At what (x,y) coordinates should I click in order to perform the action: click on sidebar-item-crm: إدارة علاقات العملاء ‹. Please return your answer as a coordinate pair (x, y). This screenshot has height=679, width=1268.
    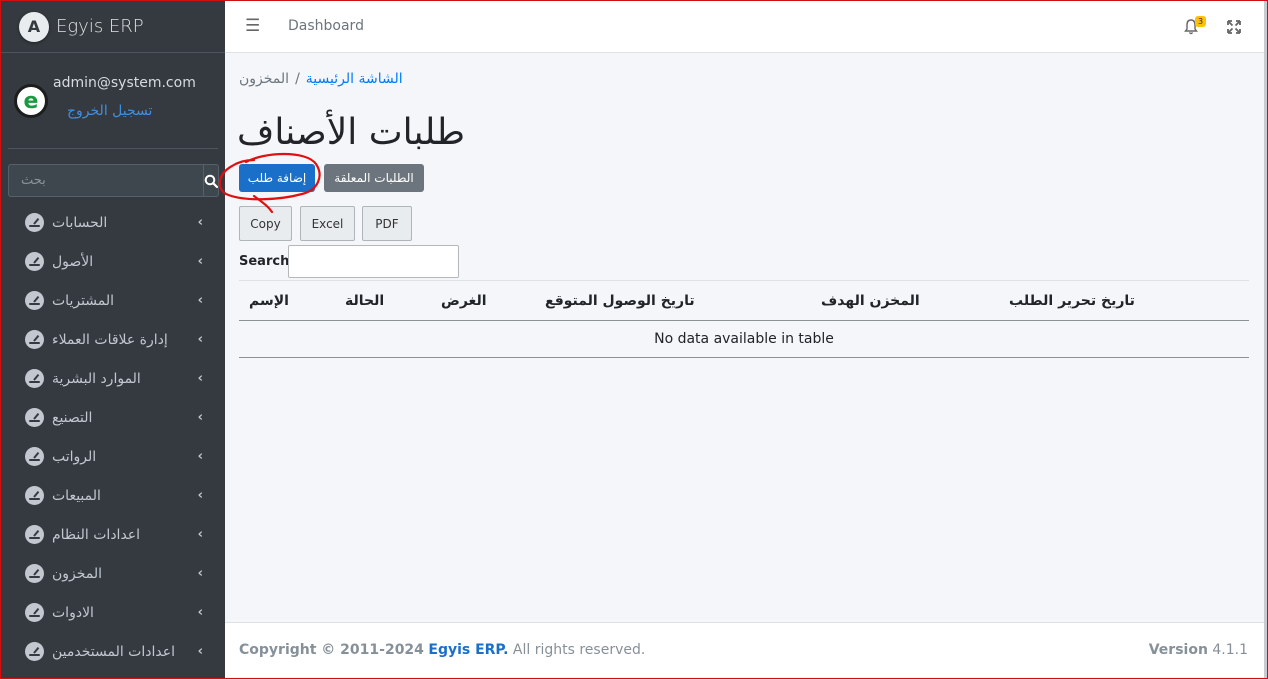
    Looking at the image, I should click on (113, 339).